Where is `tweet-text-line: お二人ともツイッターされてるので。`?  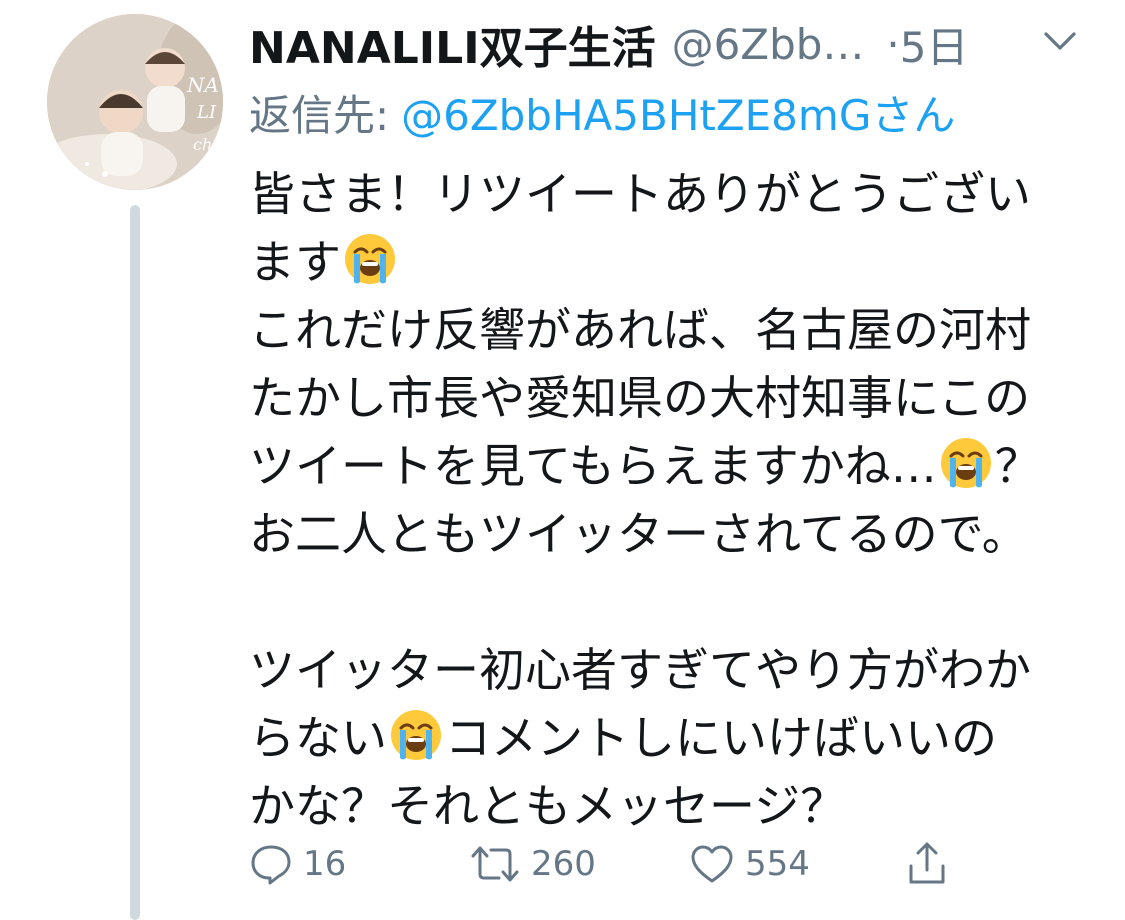
tweet-text-line: お二人ともツイッターされてるので。 is located at coordinates (638, 534).